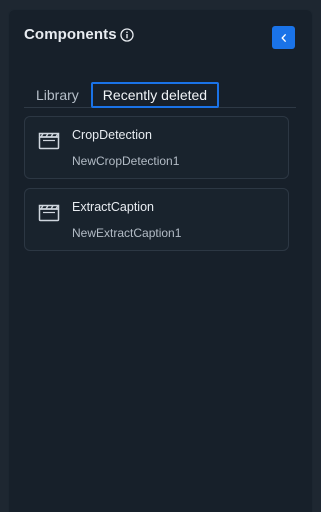 This screenshot has width=321, height=512. Describe the element at coordinates (127, 233) in the screenshot. I see `item-subtitle: NewExtractCaption1` at that location.